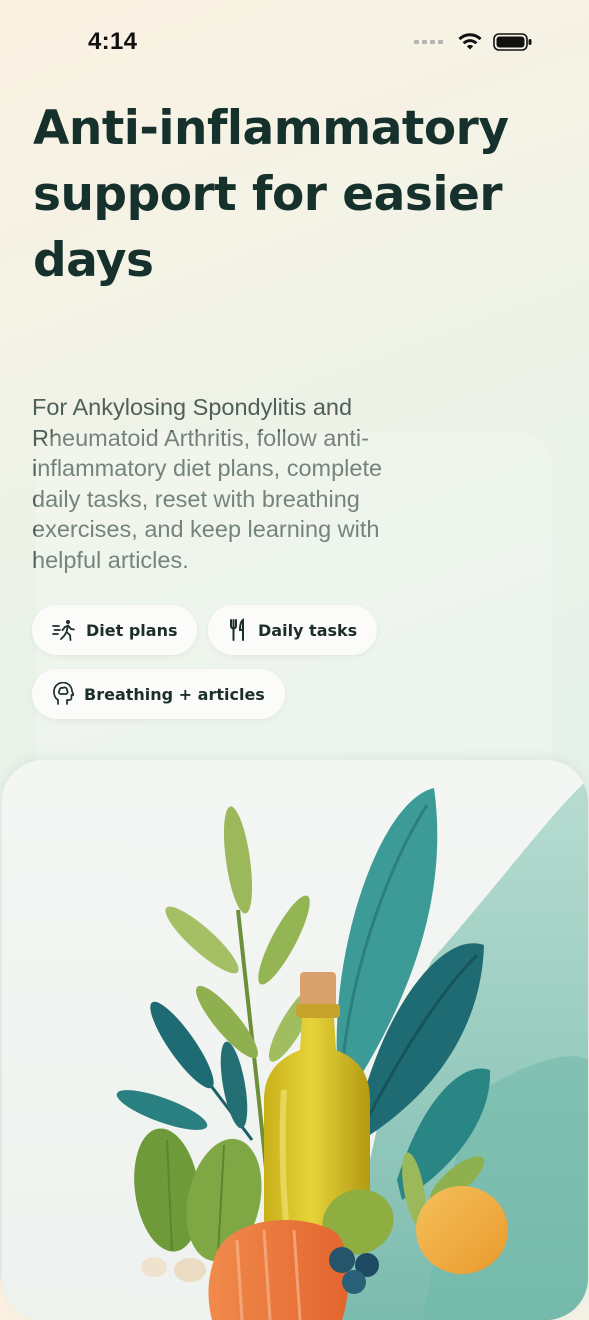  I want to click on feature-chip-diet-plans: Diet plans, so click(115, 630).